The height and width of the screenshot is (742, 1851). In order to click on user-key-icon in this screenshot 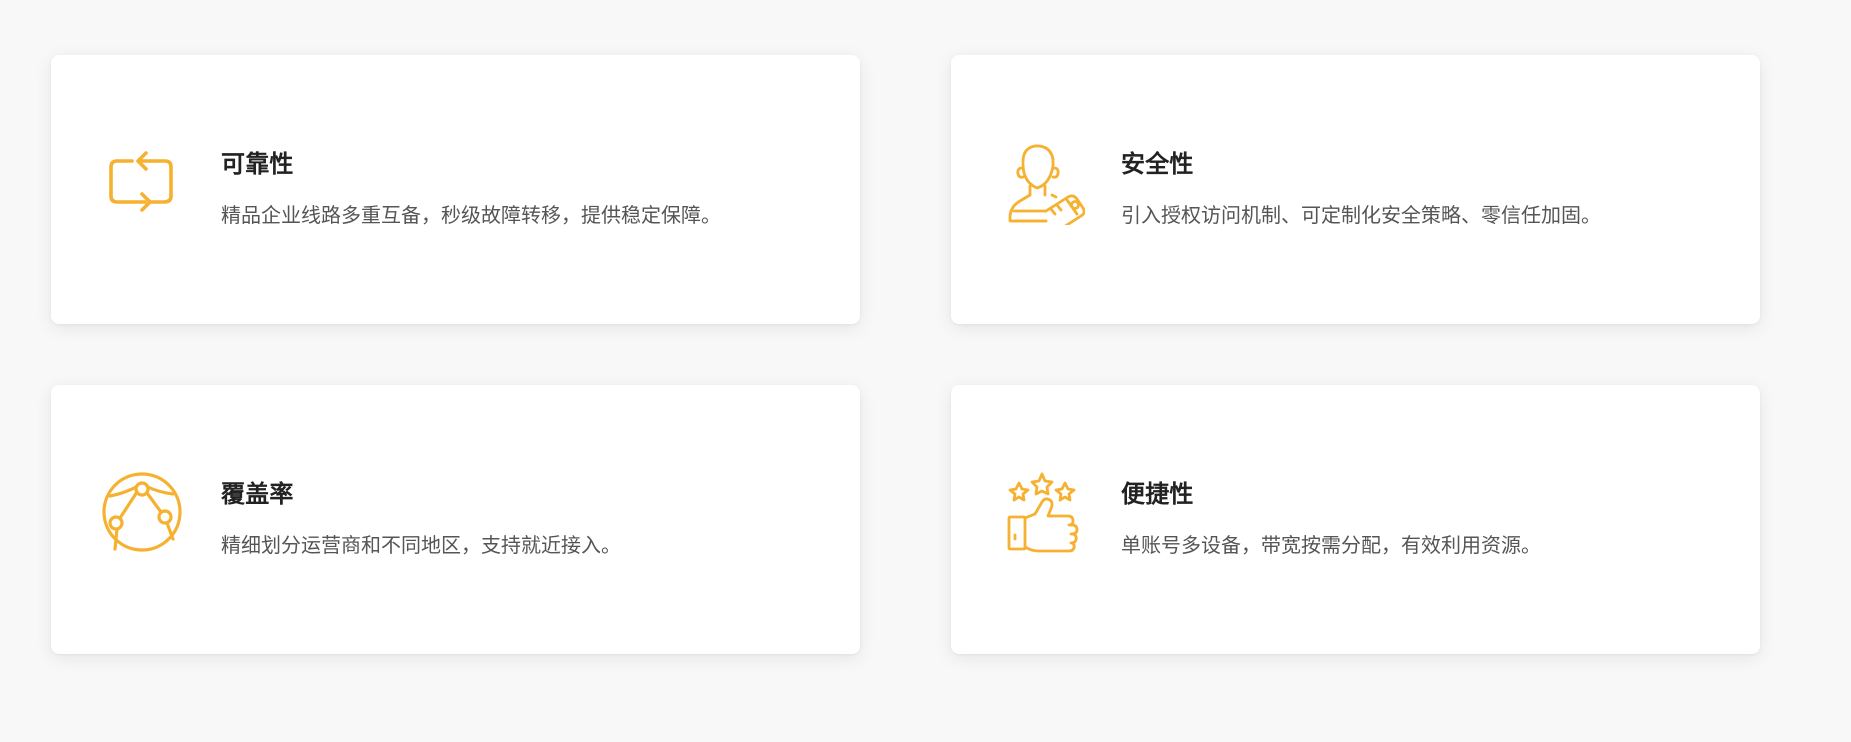, I will do `click(1042, 182)`.